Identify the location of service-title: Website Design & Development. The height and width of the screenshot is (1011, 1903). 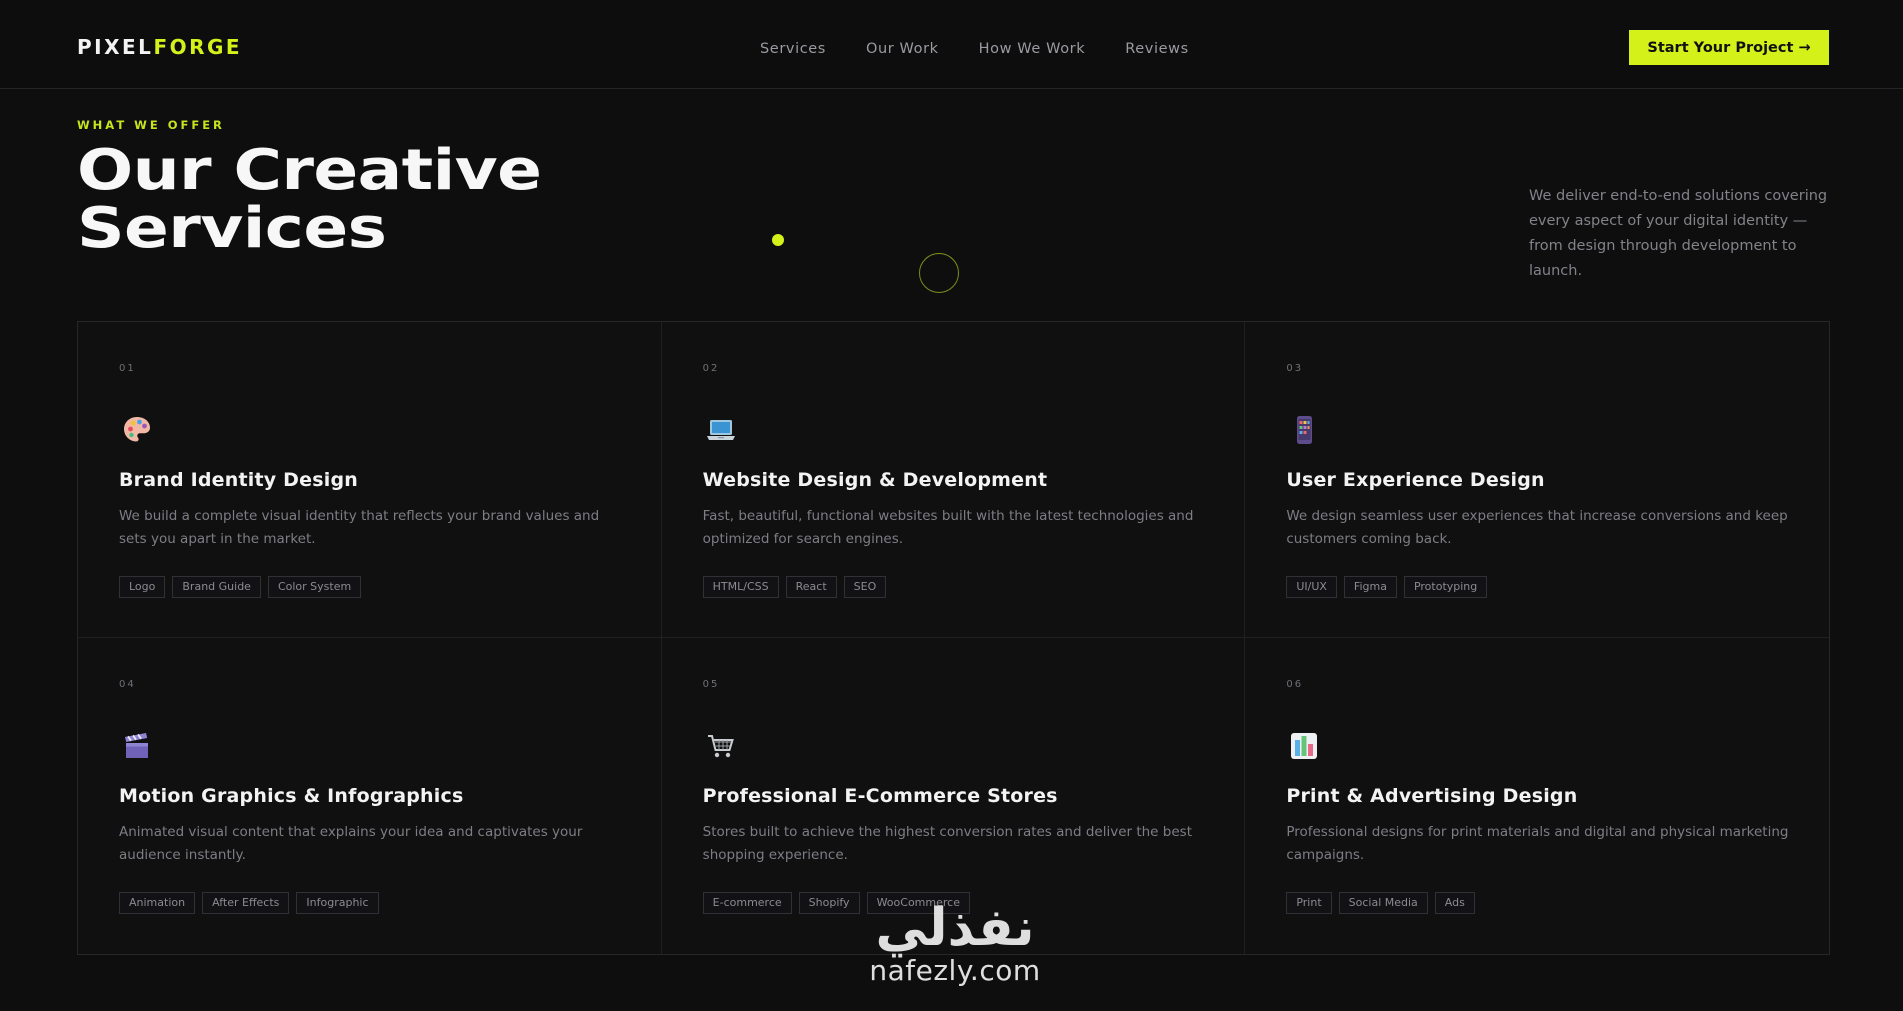
(875, 480).